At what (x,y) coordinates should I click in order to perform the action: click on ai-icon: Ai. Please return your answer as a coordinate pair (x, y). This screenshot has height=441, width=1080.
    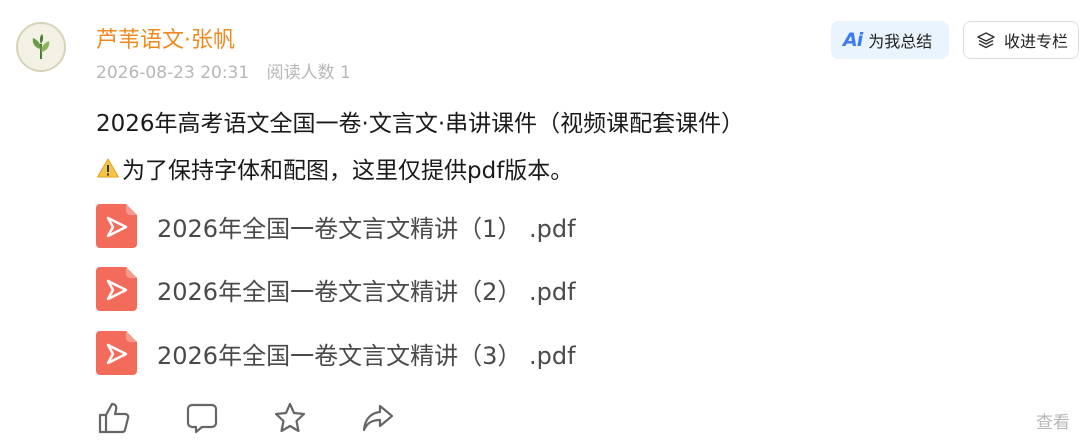
    Looking at the image, I should click on (853, 40).